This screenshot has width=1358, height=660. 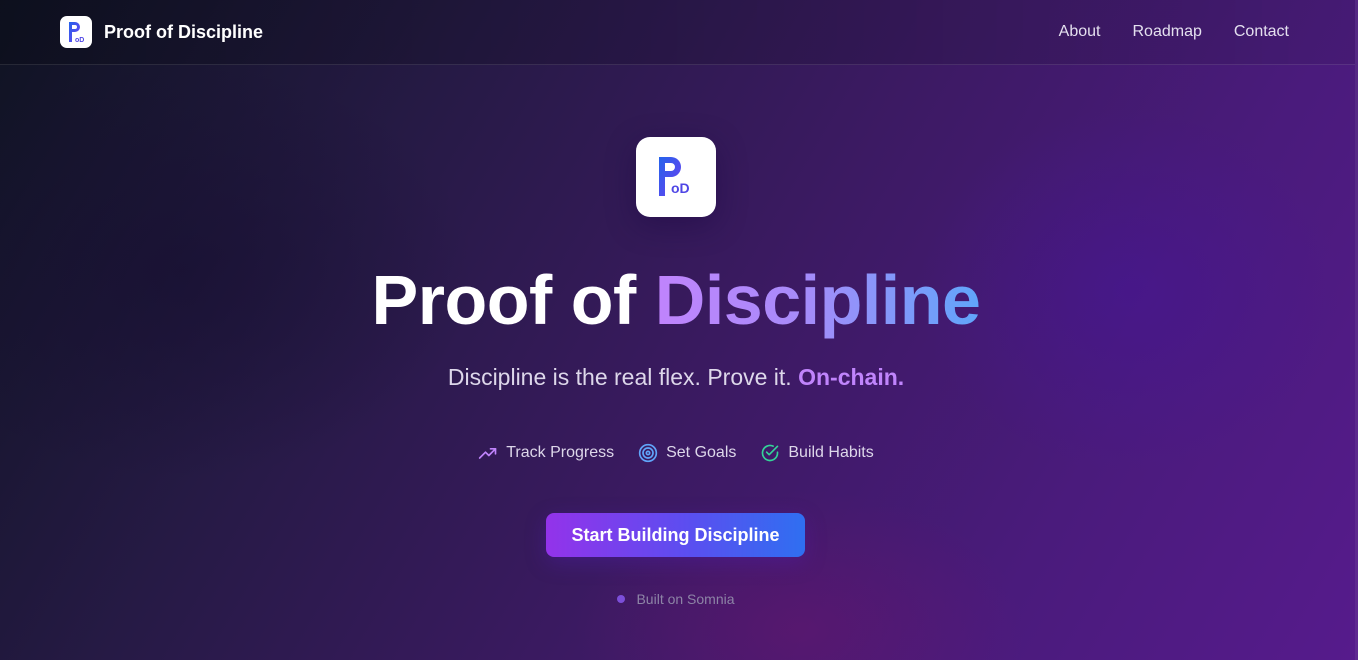 I want to click on hero-title-accent: Discipline, so click(x=817, y=300).